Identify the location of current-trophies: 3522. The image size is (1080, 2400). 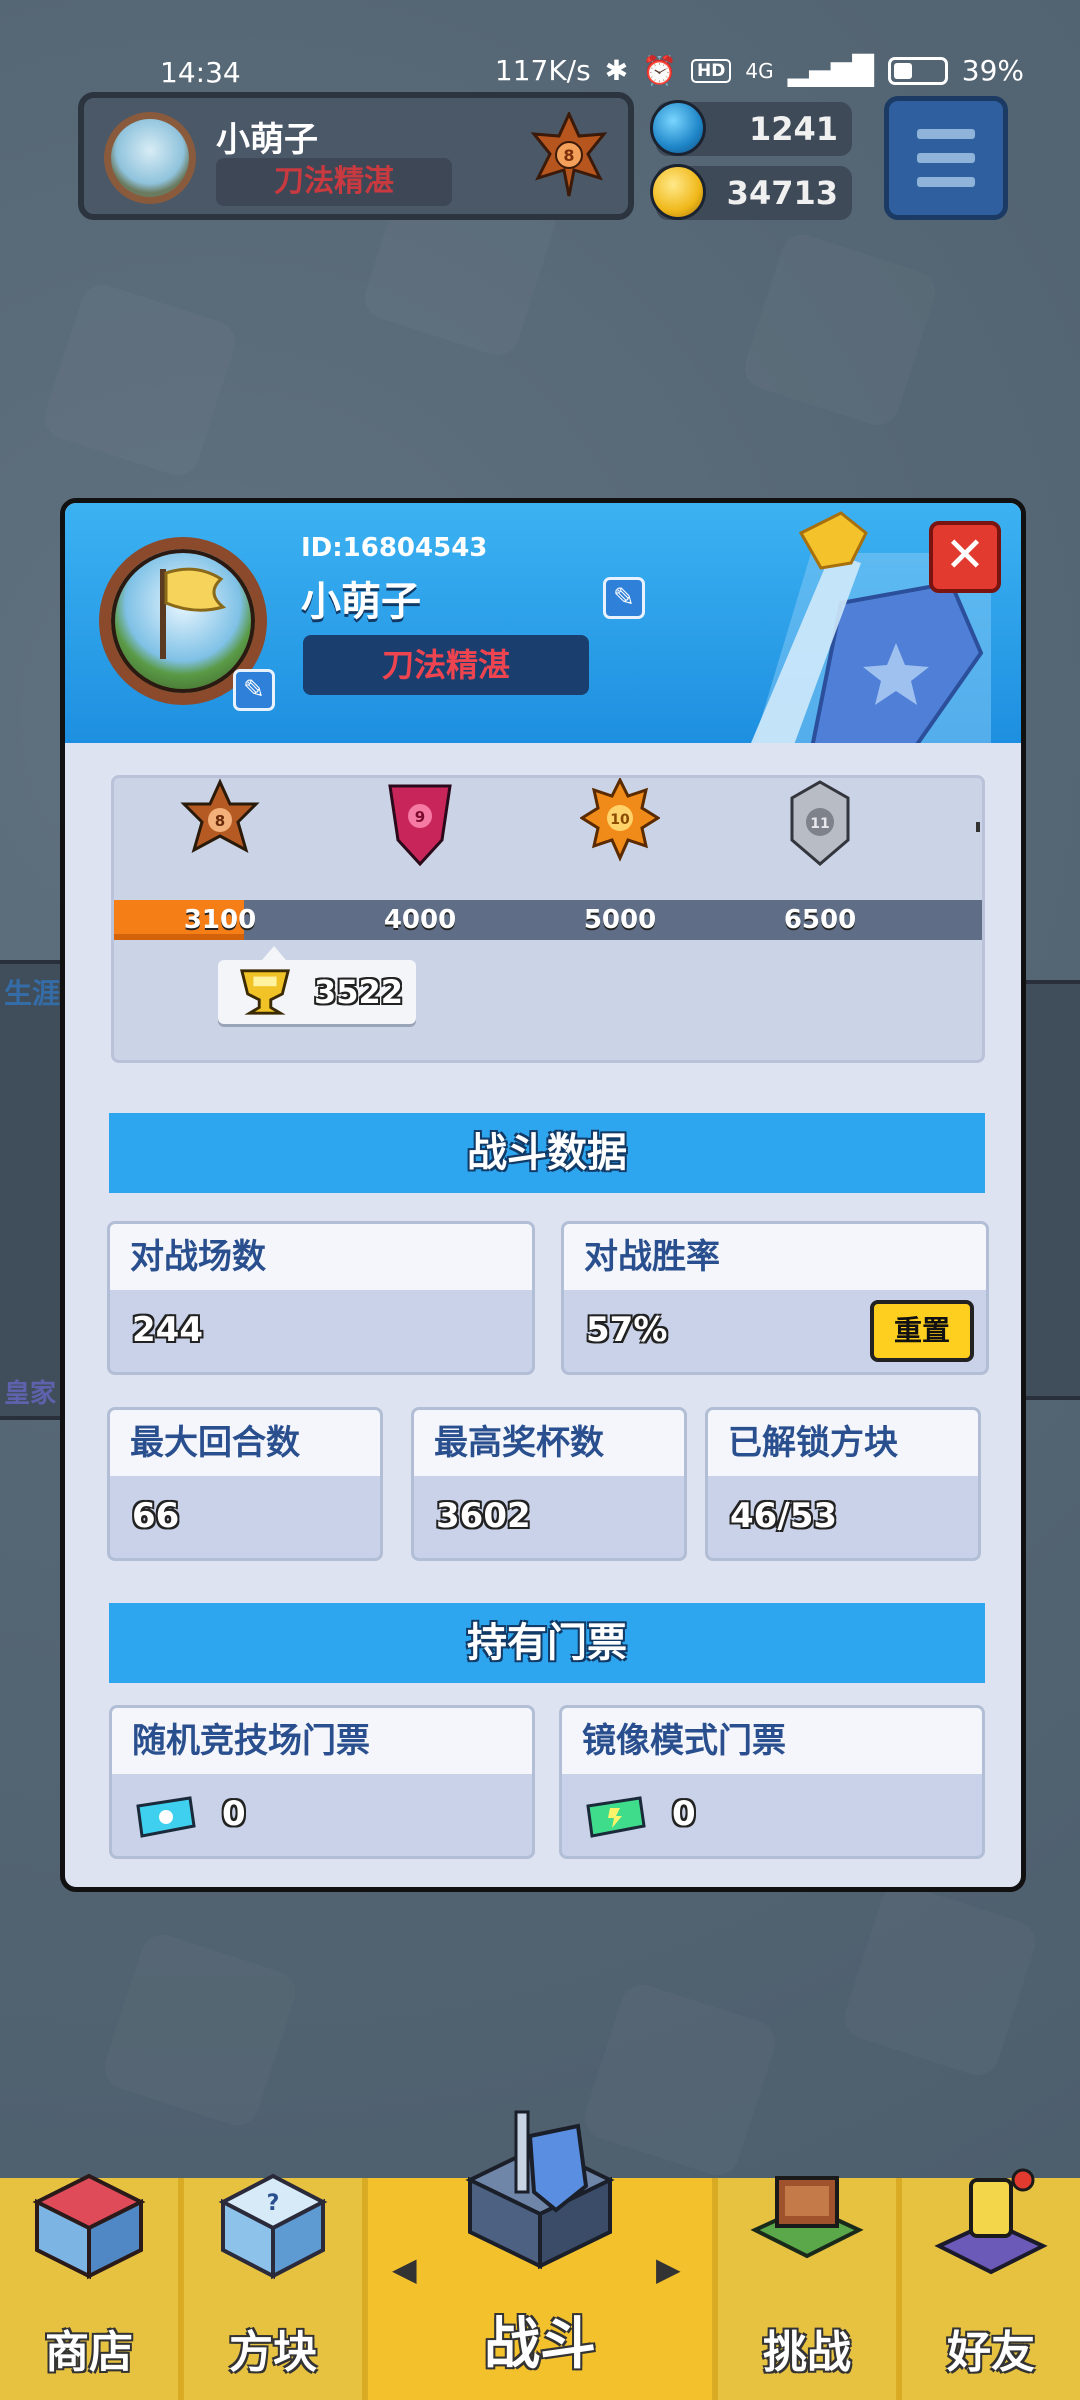
(359, 992).